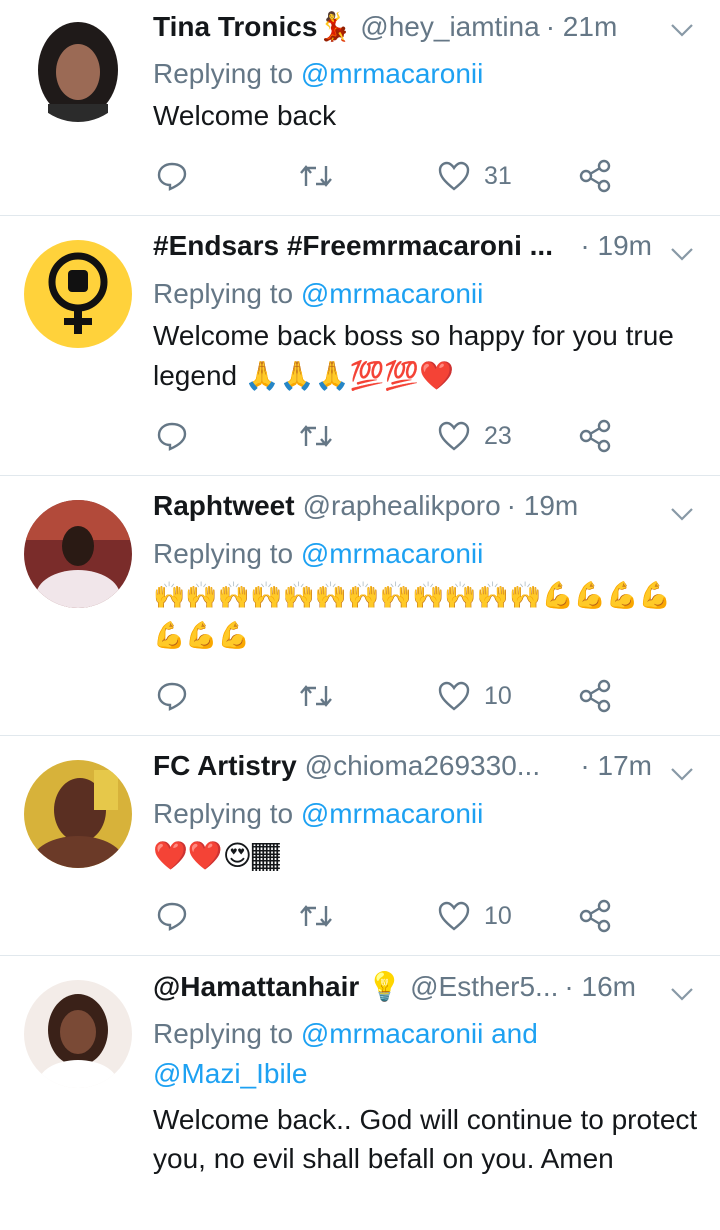 The image size is (720, 1230). Describe the element at coordinates (419, 1033) in the screenshot. I see `mention-link: @mrmacaronii and` at that location.